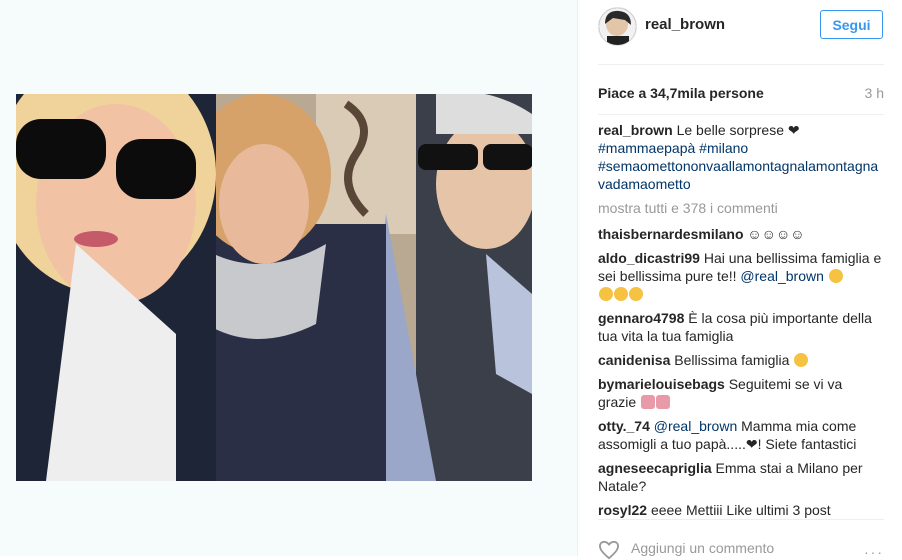 The image size is (902, 560). What do you see at coordinates (671, 234) in the screenshot?
I see `comment-username: thaisbernardesmilano` at bounding box center [671, 234].